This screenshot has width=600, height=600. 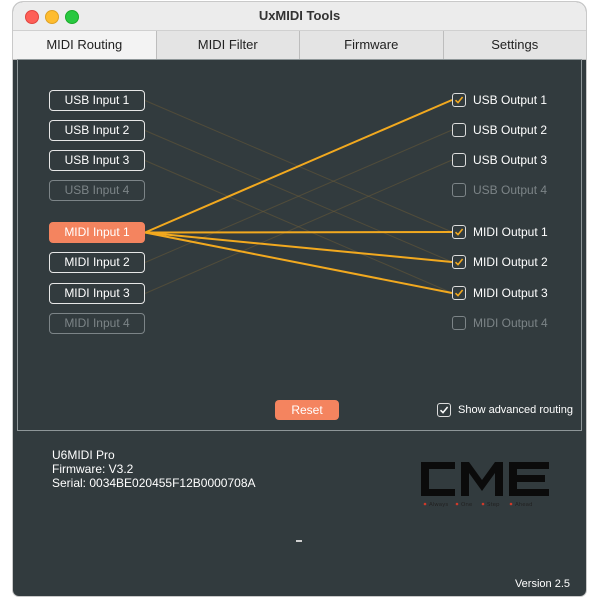 I want to click on reset-button: Reset, so click(x=307, y=410).